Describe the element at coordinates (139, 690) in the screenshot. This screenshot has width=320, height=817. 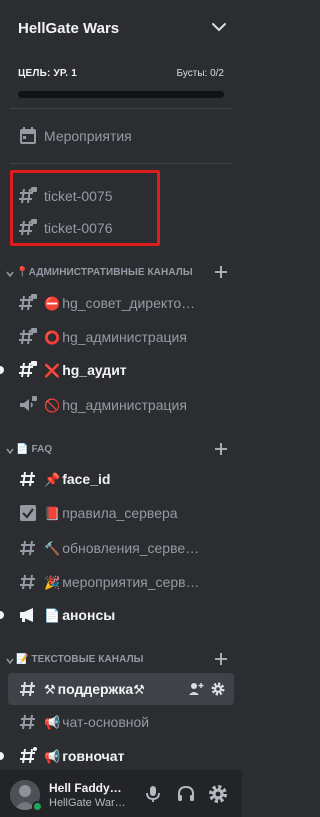
I see `channel-emoji-suffix: ⚒` at that location.